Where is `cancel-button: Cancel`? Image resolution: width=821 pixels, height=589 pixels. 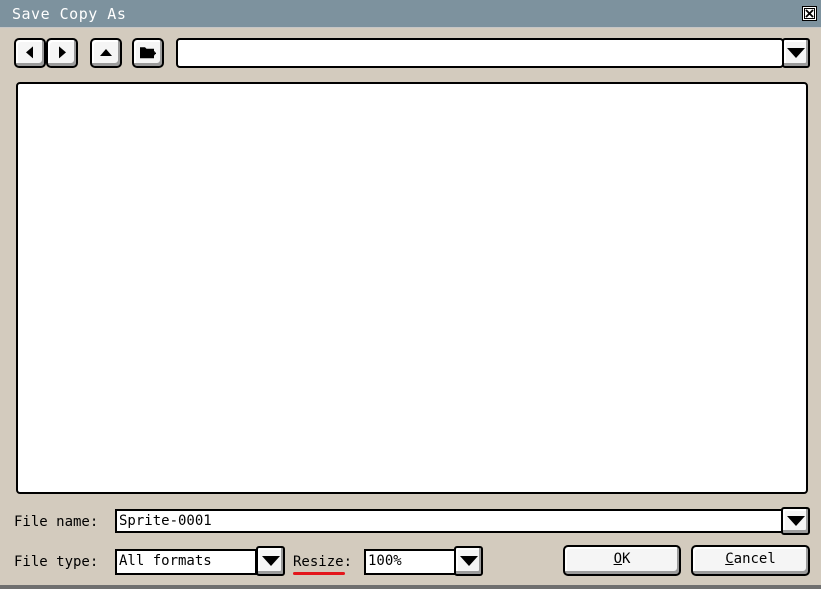 cancel-button: Cancel is located at coordinates (750, 560).